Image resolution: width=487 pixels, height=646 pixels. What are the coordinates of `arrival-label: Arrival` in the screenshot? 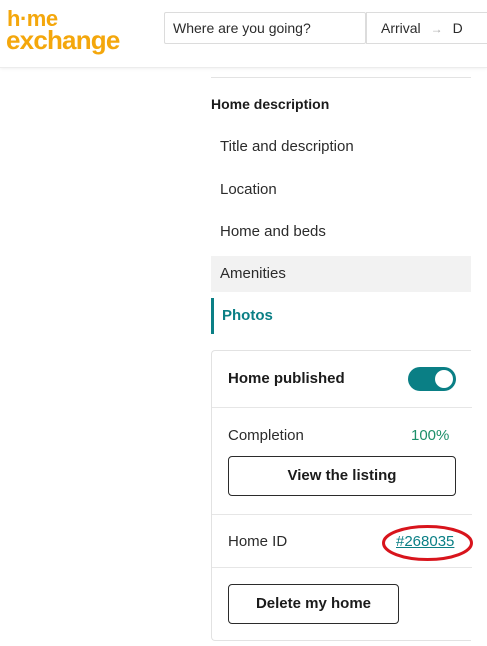 It's located at (401, 28).